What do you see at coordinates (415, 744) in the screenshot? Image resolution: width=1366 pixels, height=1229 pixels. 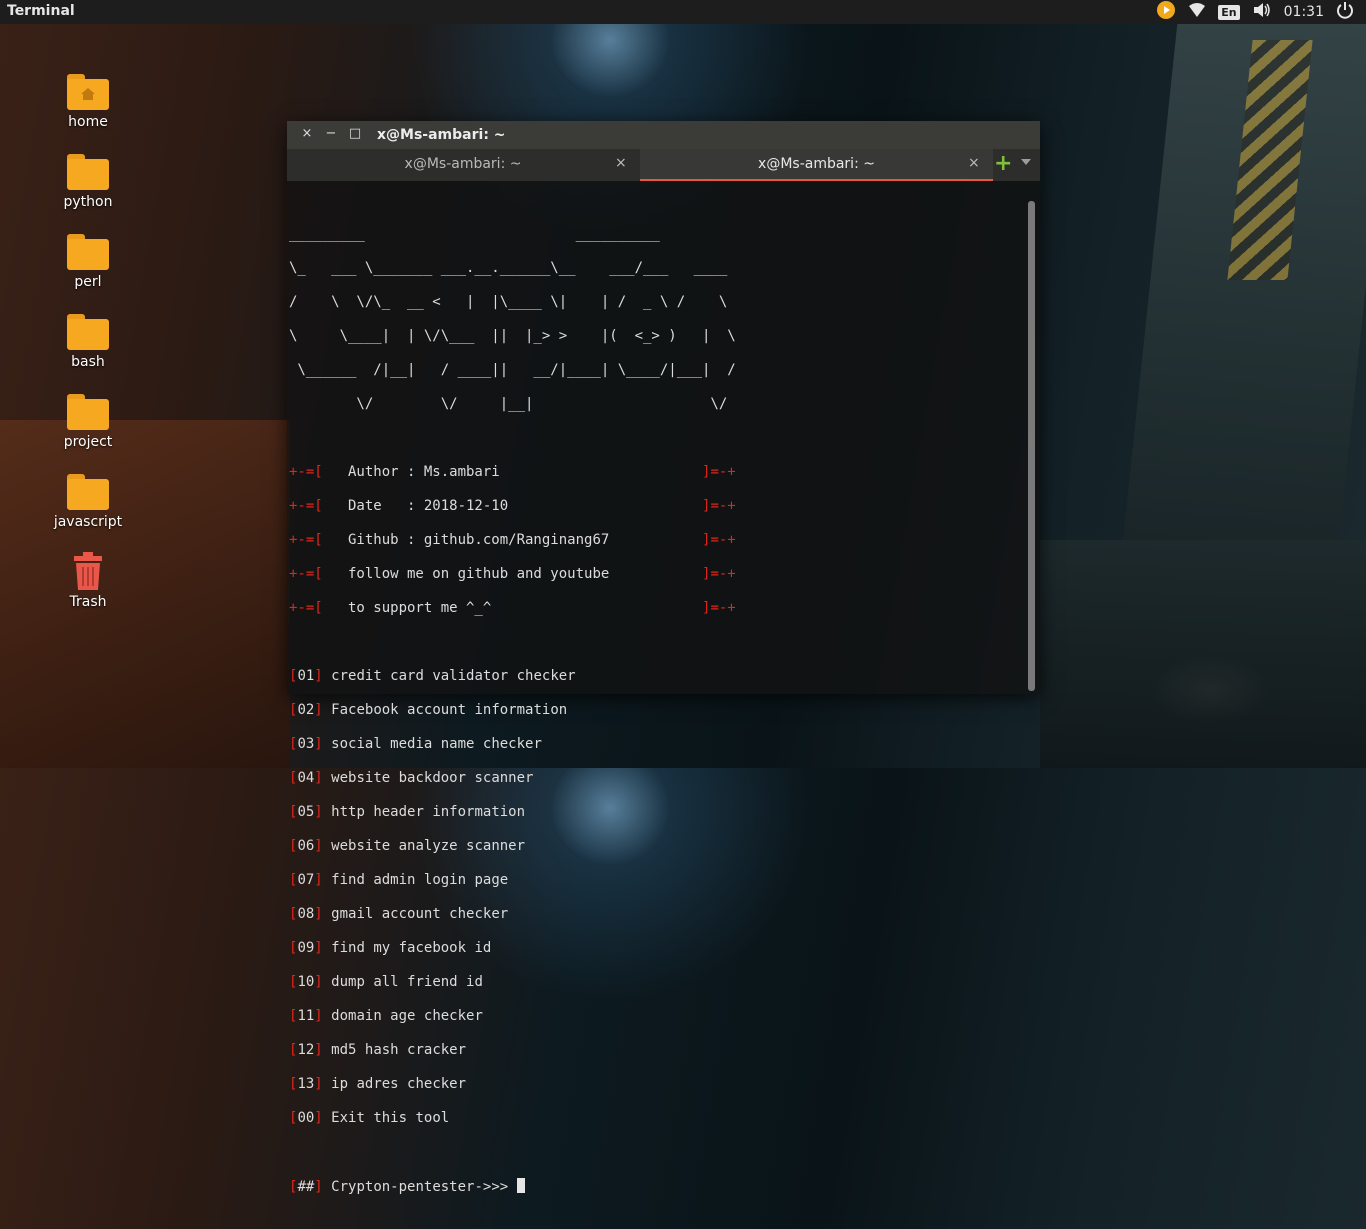 I see `menu-item: [03] social media name checker` at bounding box center [415, 744].